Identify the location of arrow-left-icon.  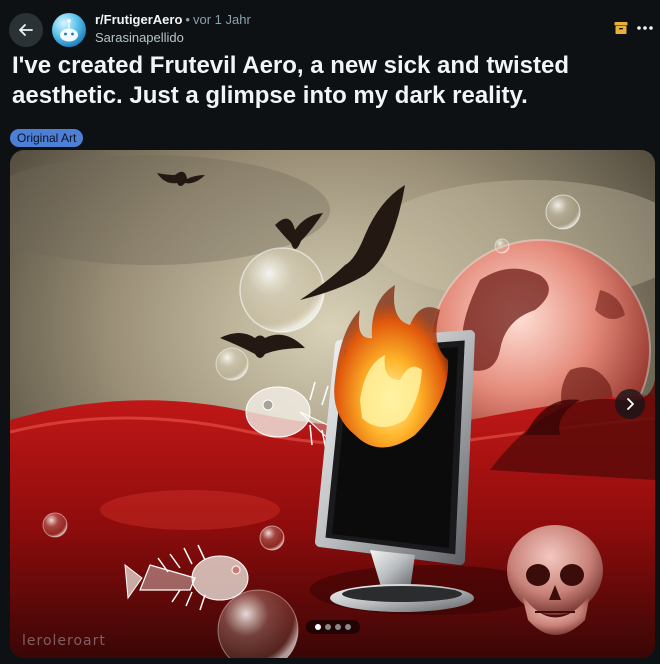
(26, 30).